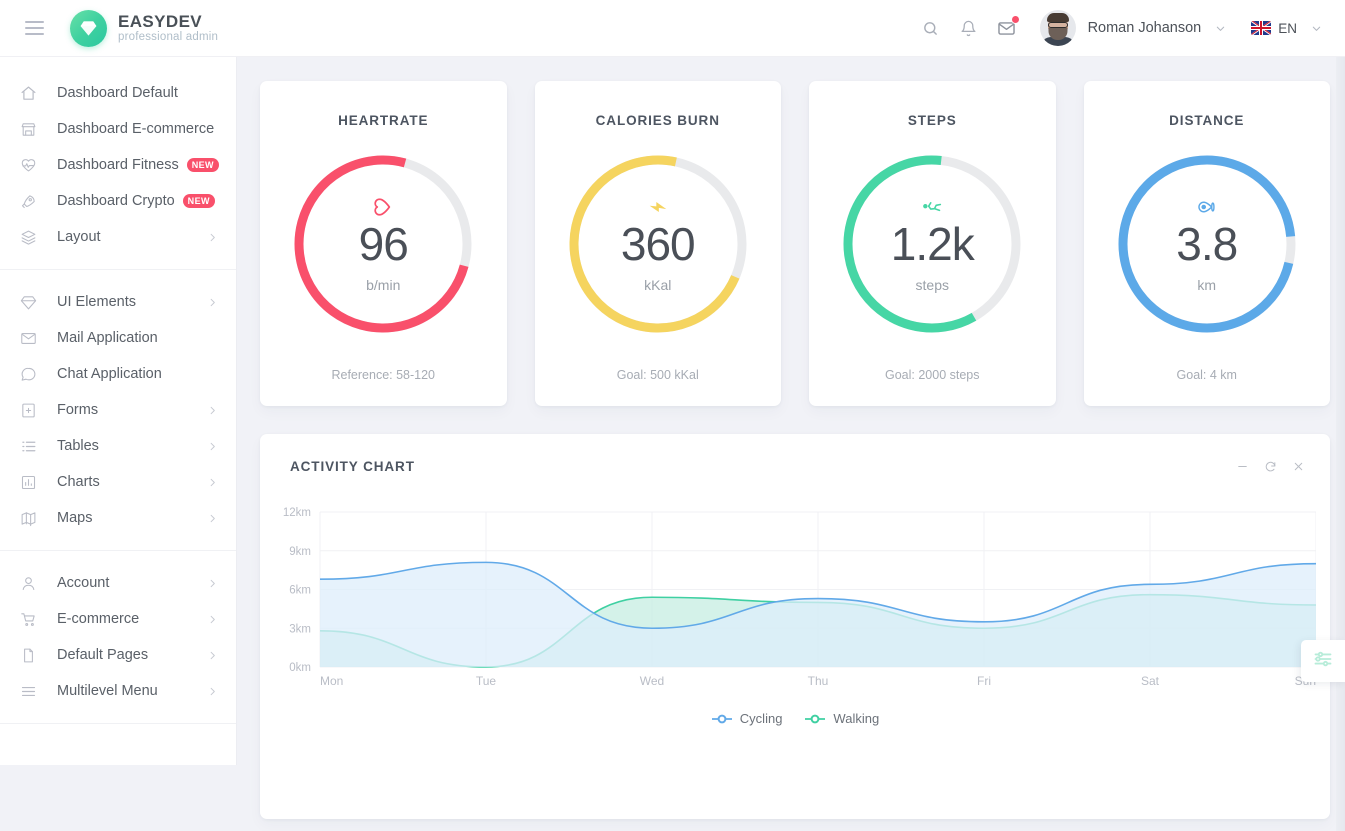 Image resolution: width=1345 pixels, height=831 pixels. I want to click on sidebar-item-label: Multilevel Menu, so click(107, 691).